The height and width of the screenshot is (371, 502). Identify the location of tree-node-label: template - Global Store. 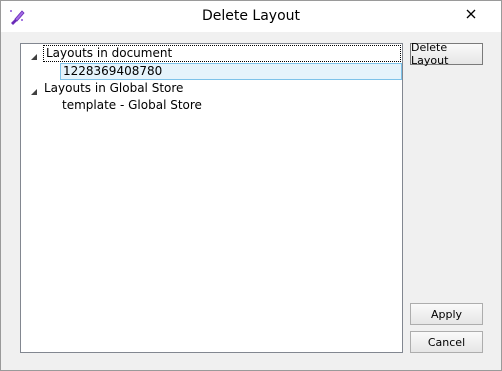
(132, 105).